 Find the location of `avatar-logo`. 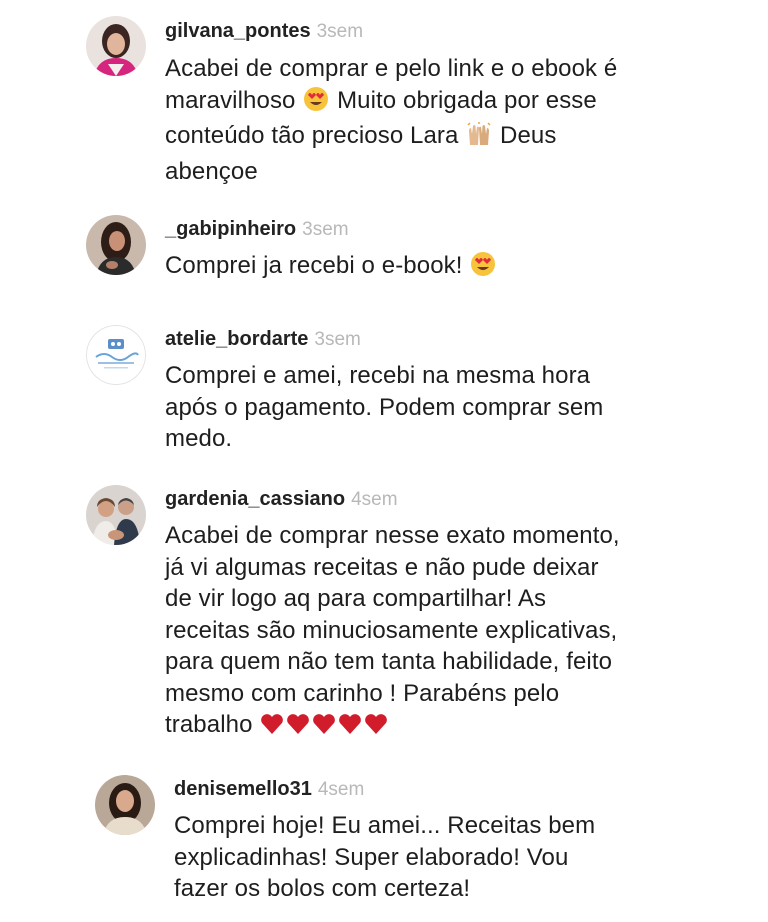

avatar-logo is located at coordinates (116, 355).